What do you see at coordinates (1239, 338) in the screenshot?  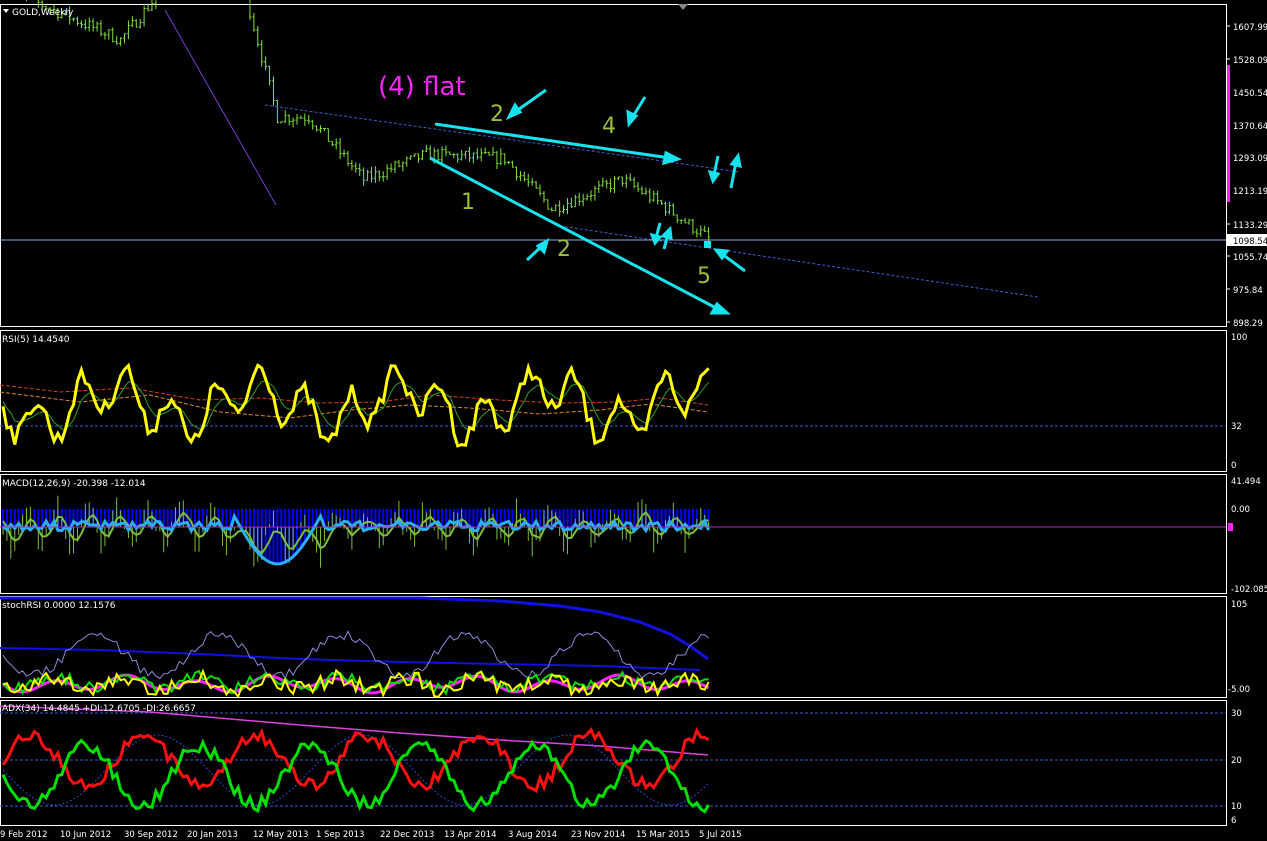 I see `rsi-tick: 100` at bounding box center [1239, 338].